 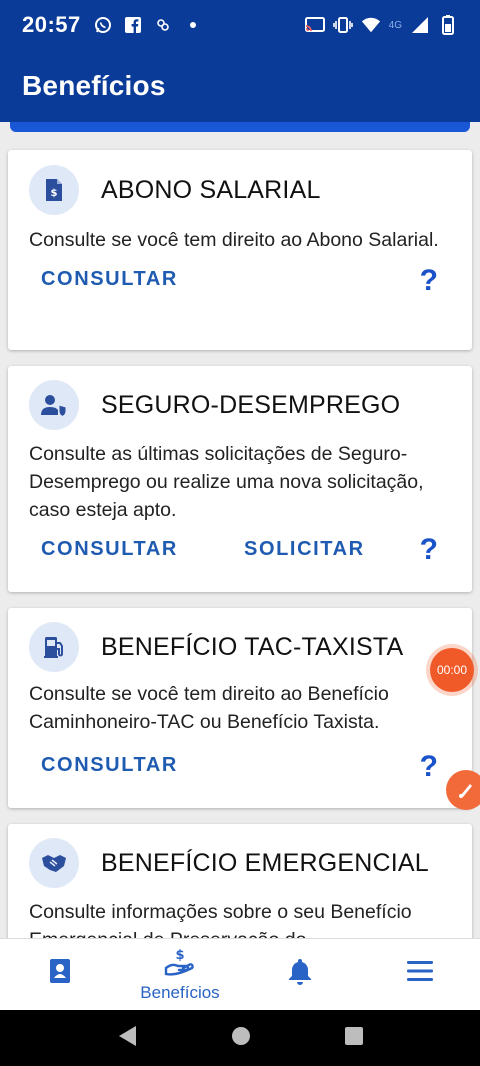 I want to click on nav-notifications, so click(x=300, y=974).